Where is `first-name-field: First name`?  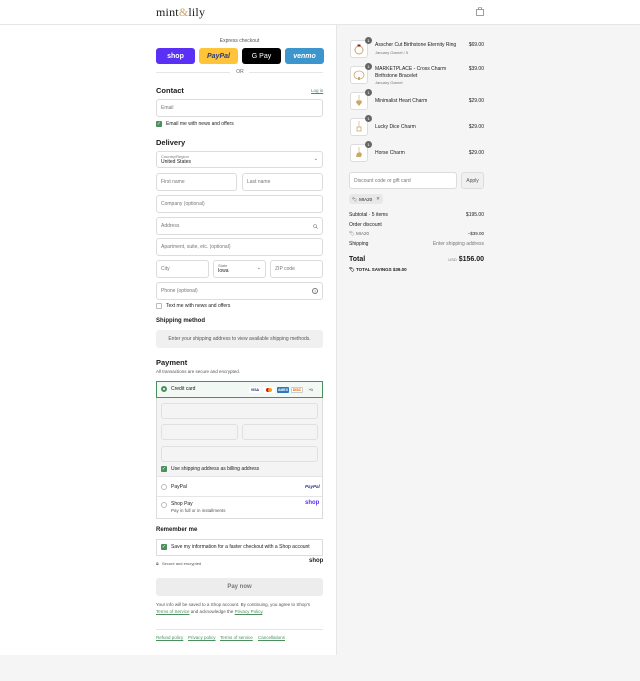 first-name-field: First name is located at coordinates (196, 182).